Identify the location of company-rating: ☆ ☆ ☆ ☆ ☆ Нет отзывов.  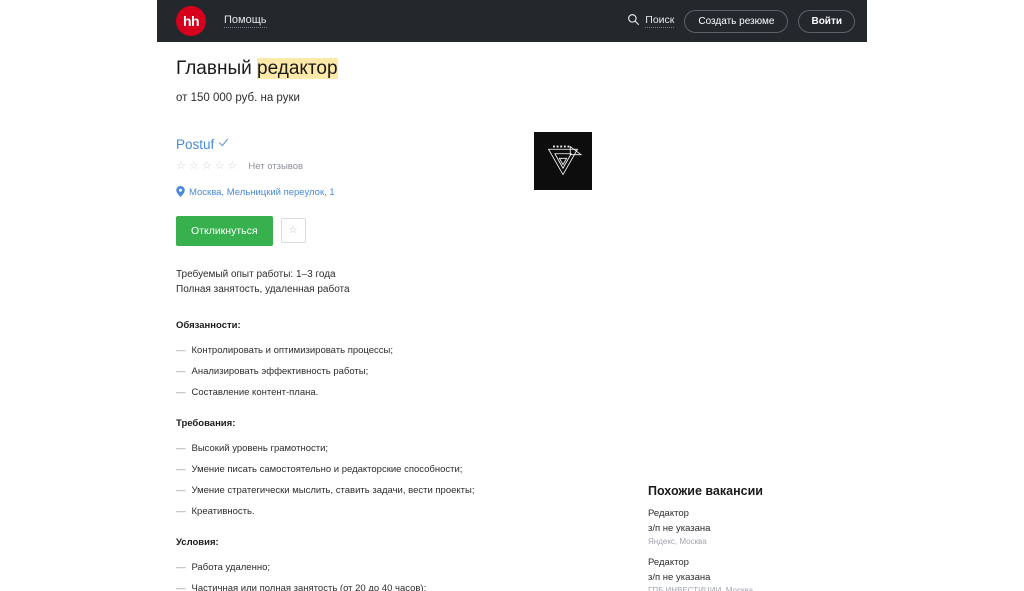
(356, 166).